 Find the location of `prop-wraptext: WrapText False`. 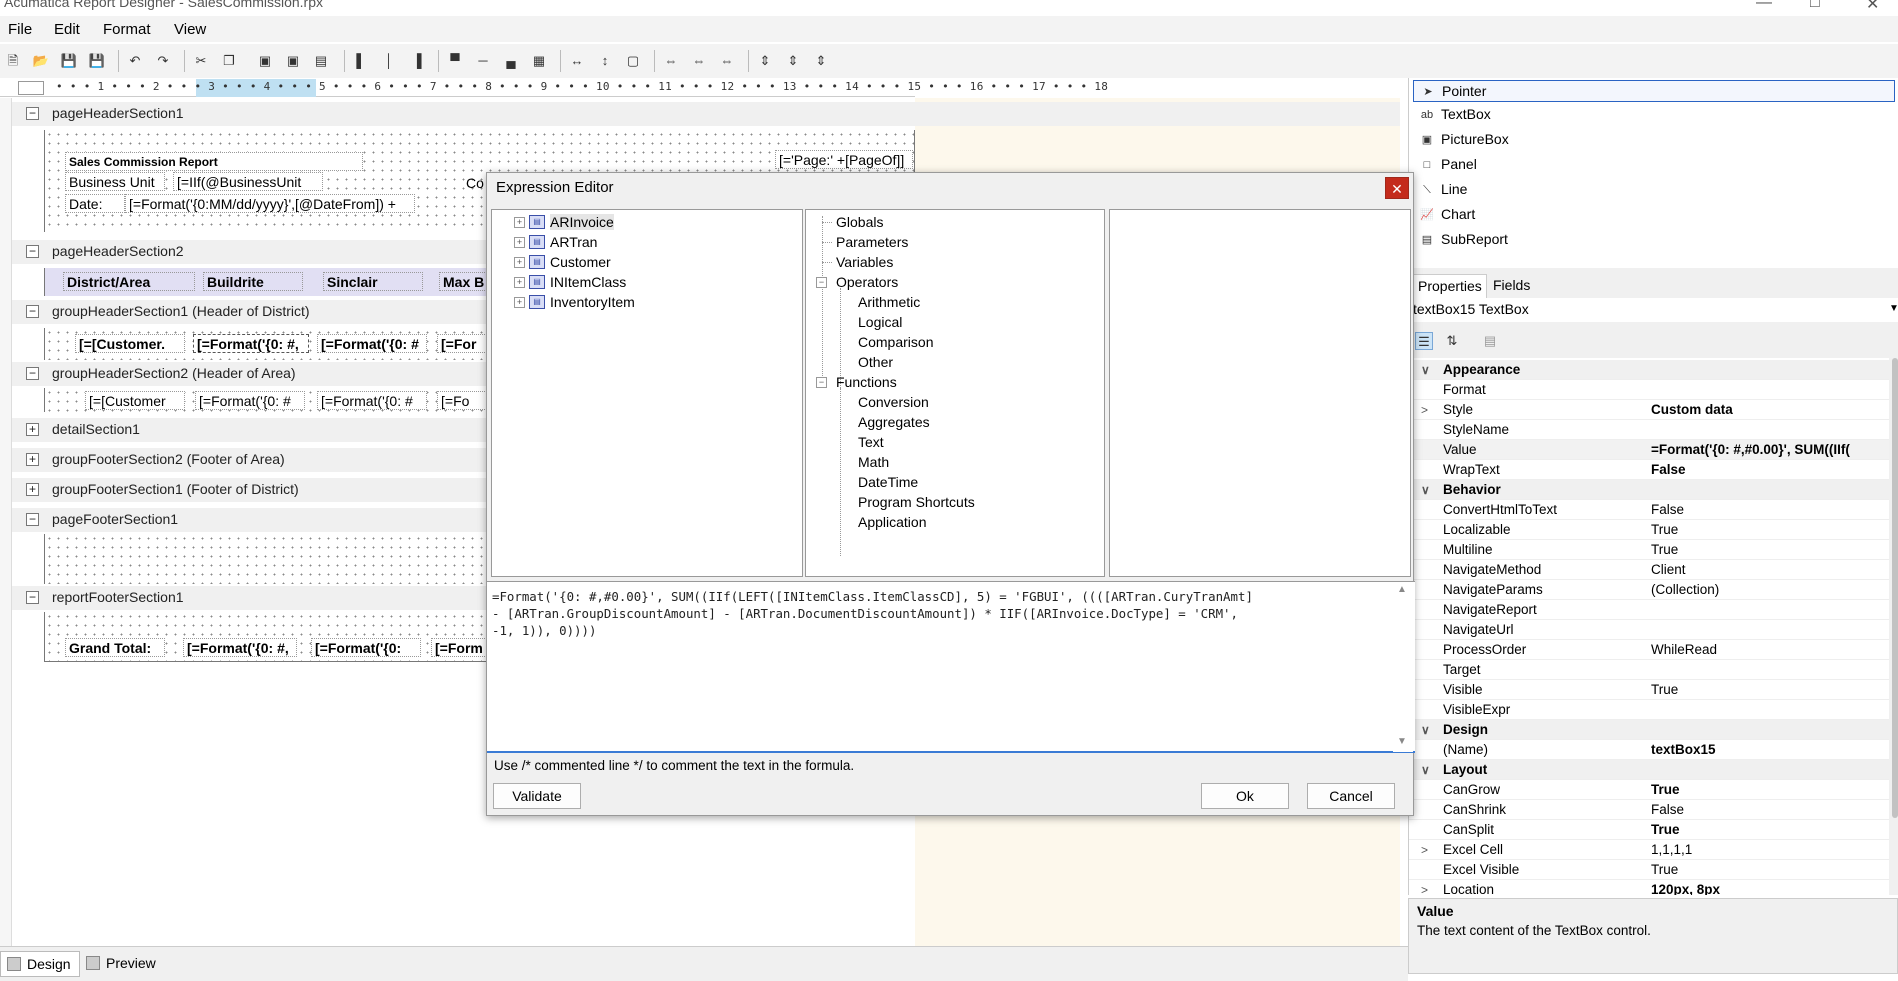

prop-wraptext: WrapText False is located at coordinates (1649, 470).